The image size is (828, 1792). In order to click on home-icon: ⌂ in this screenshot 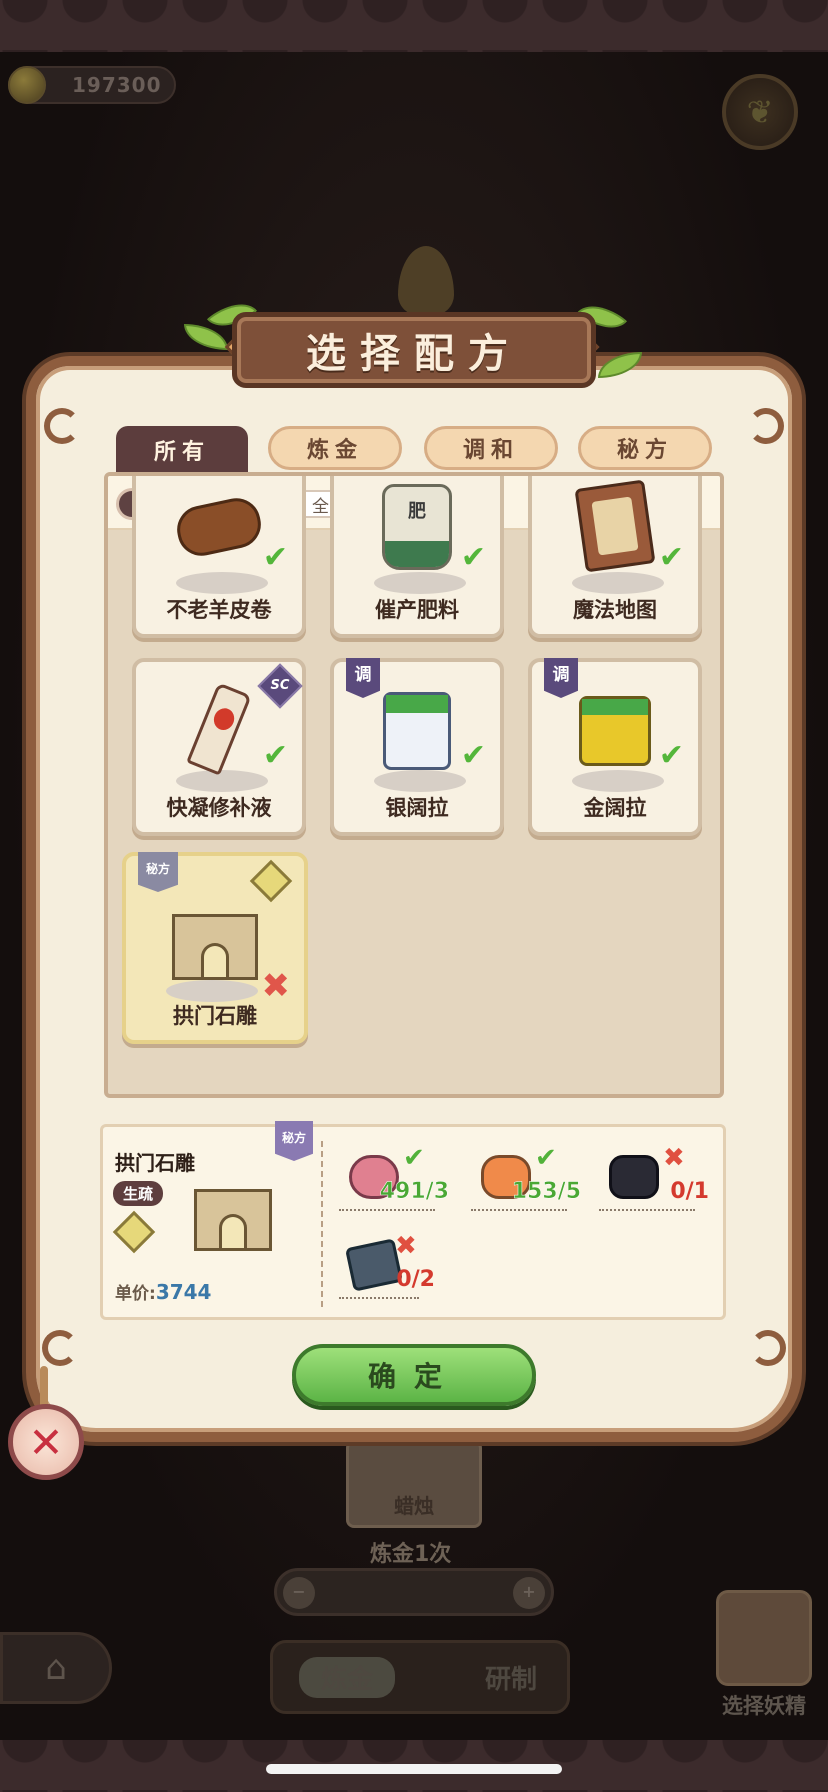, I will do `click(56, 1668)`.